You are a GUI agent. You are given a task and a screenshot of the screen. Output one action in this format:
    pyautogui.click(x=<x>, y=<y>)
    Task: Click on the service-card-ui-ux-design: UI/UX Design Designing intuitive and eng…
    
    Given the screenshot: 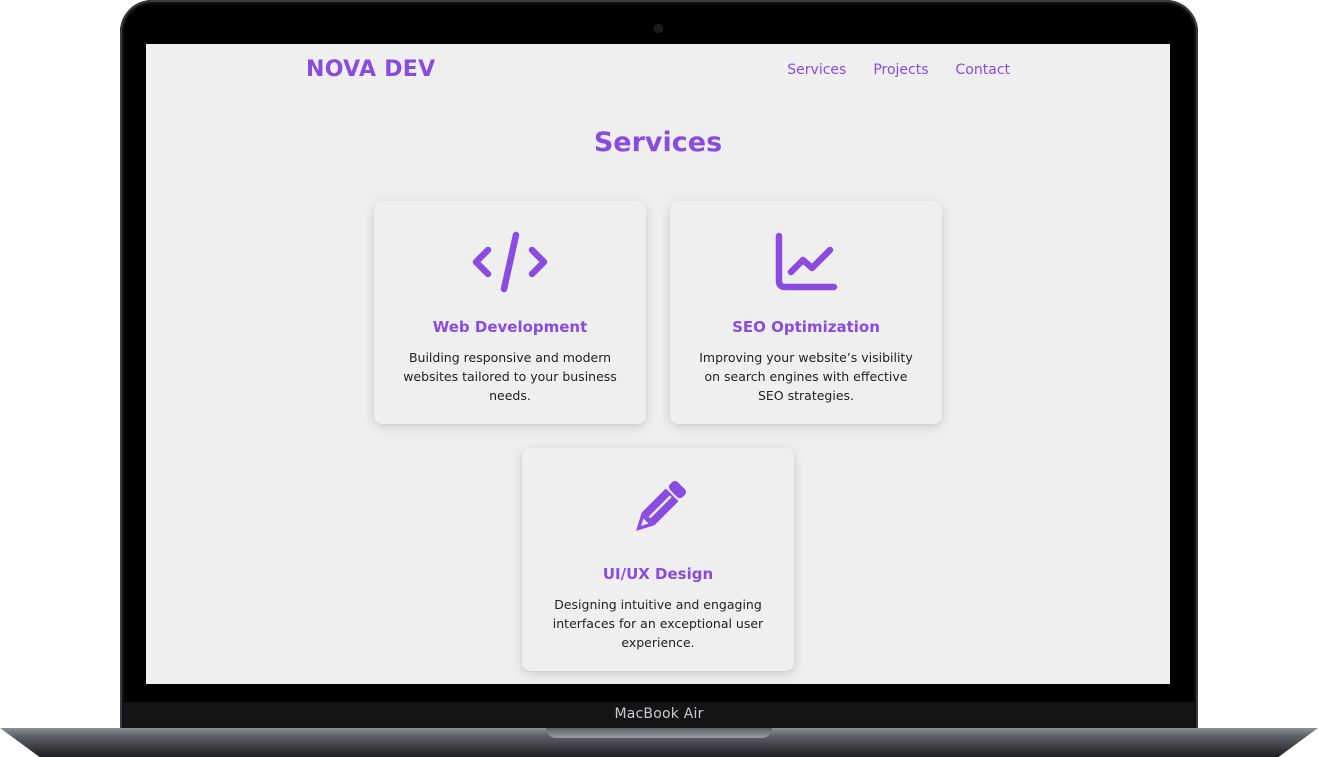 What is the action you would take?
    pyautogui.click(x=658, y=559)
    